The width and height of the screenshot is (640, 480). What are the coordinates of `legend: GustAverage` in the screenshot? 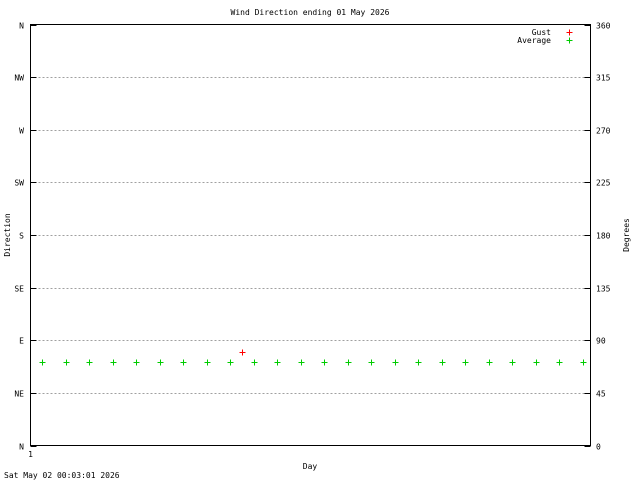 It's located at (545, 36).